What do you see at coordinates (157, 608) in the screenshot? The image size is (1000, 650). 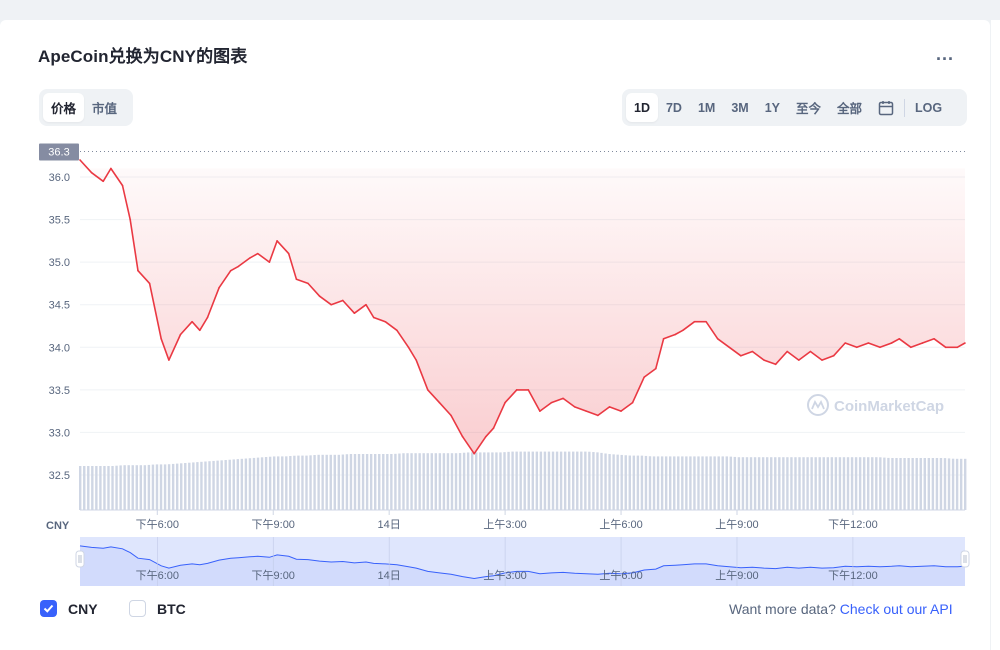 I see `legend-btc: BTC` at bounding box center [157, 608].